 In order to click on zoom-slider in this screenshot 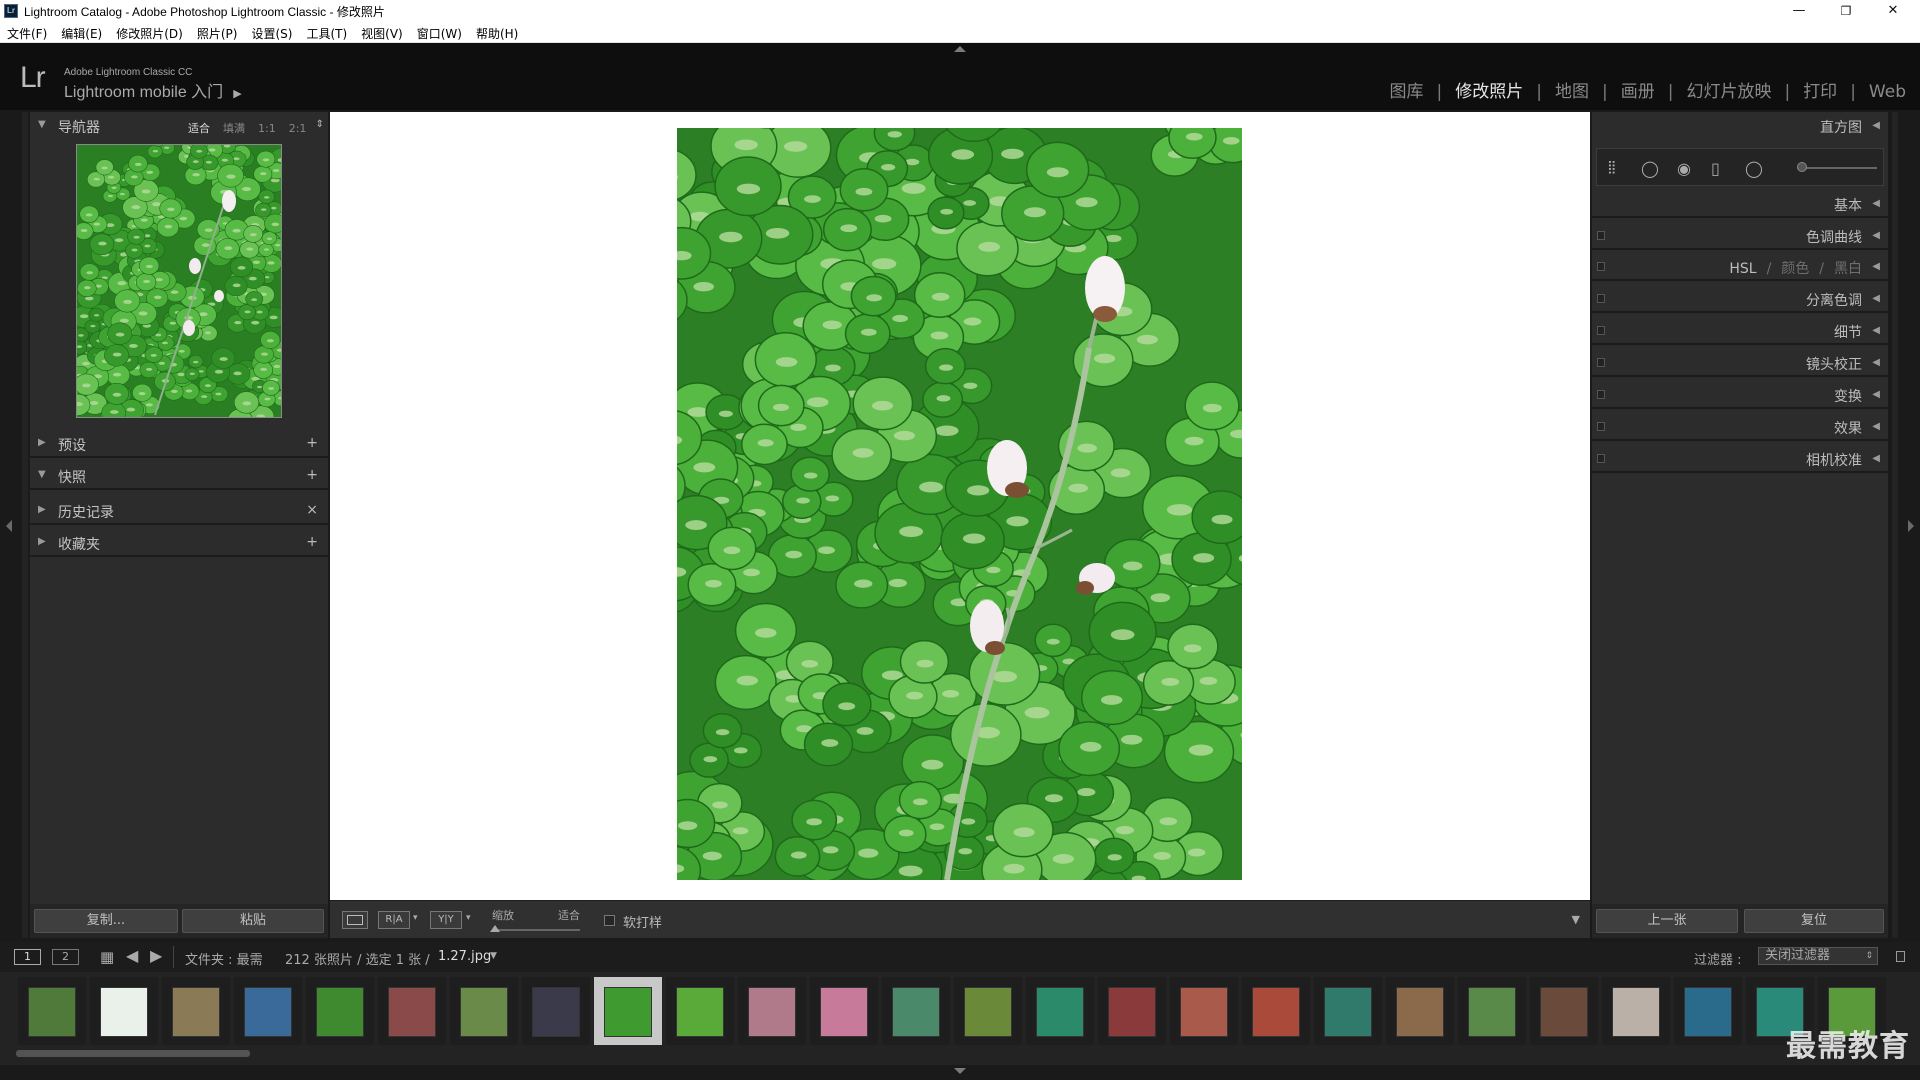, I will do `click(536, 930)`.